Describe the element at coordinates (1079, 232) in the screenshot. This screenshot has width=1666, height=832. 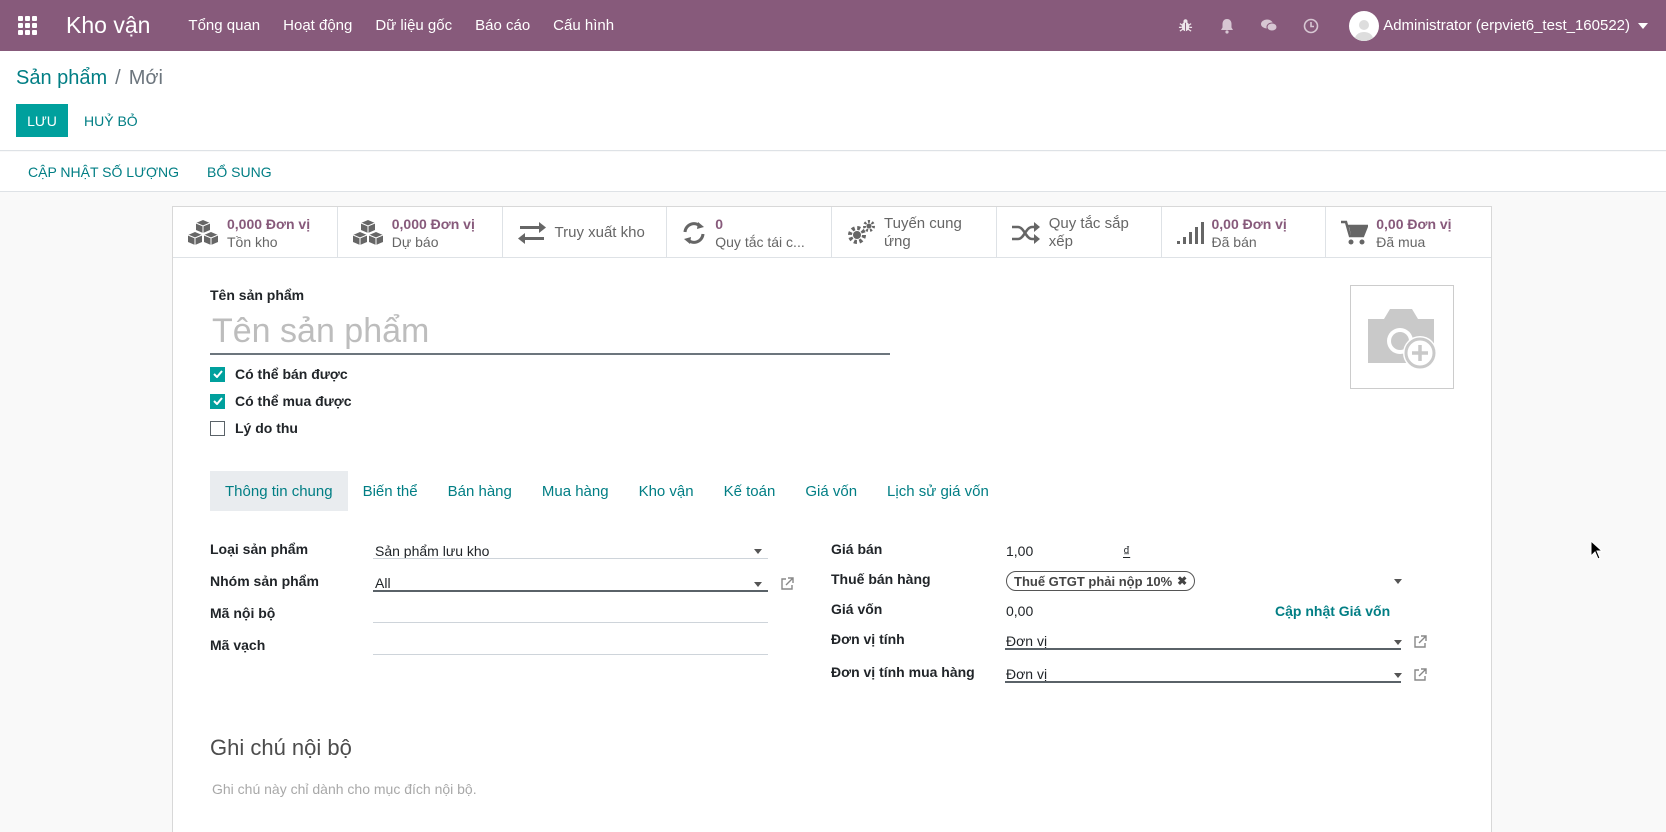
I see `stat-putaway-button: Quy tắc sắp xếp` at that location.